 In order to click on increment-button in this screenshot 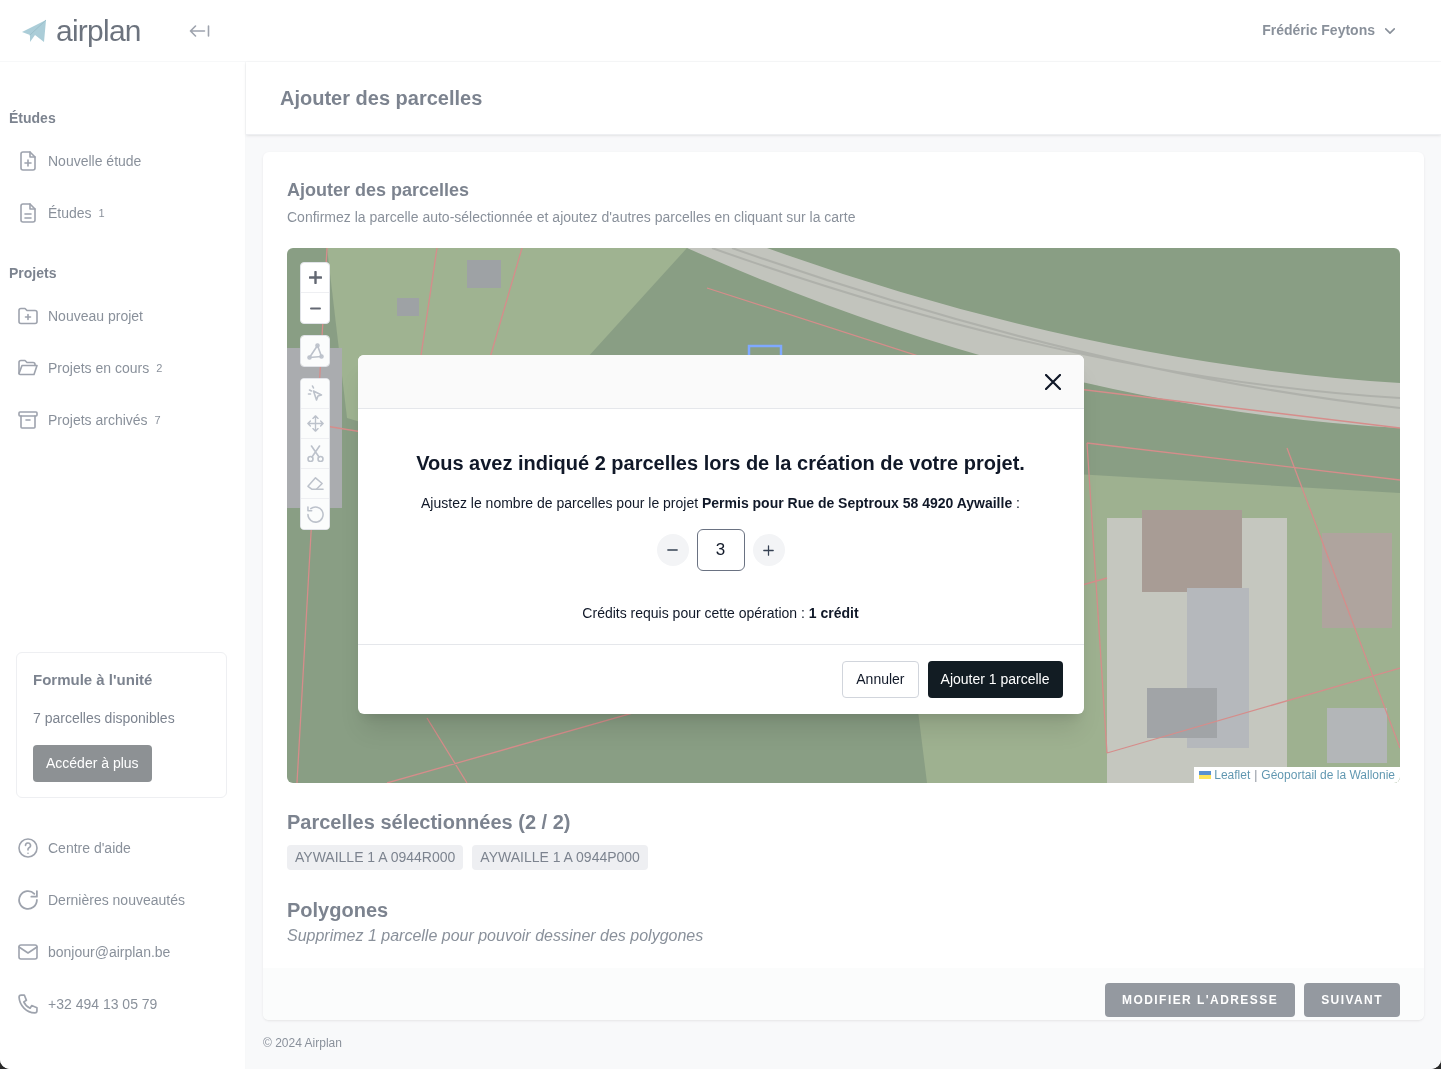, I will do `click(768, 550)`.